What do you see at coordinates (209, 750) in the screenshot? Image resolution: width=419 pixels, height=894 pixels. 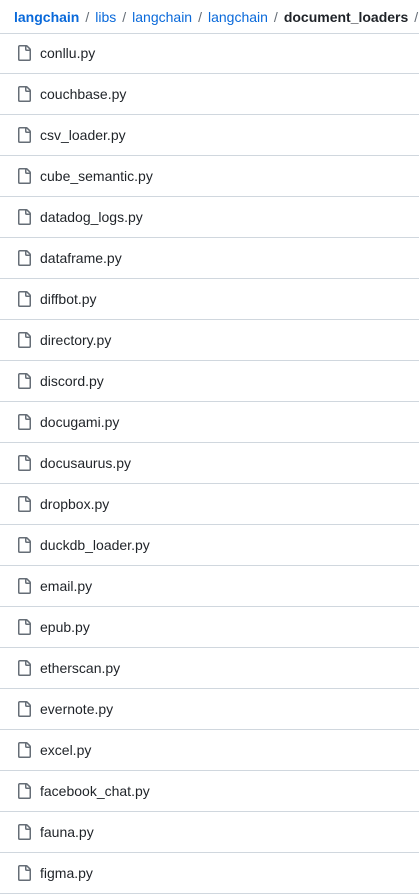 I see `file-row: excel.py` at bounding box center [209, 750].